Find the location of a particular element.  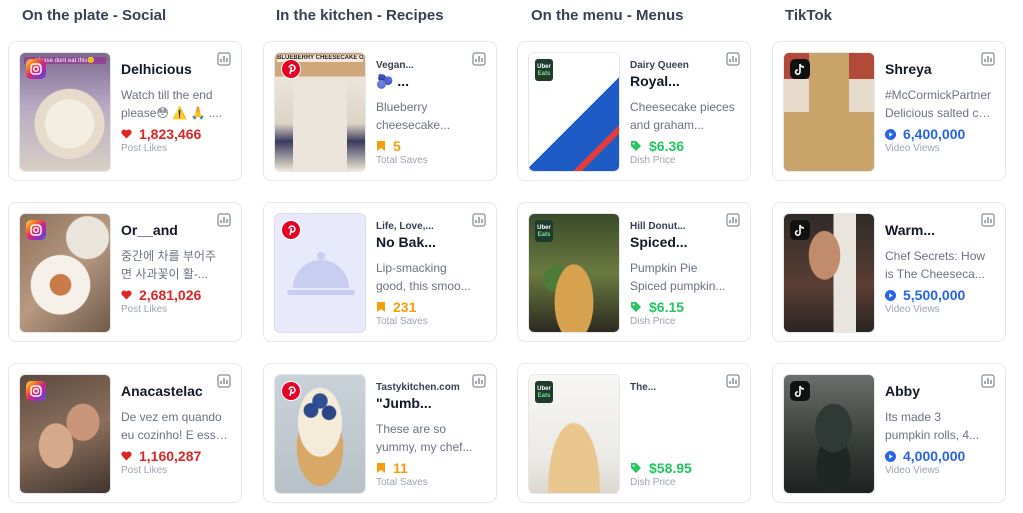

post-likes-value: 1,160,287 is located at coordinates (170, 456).